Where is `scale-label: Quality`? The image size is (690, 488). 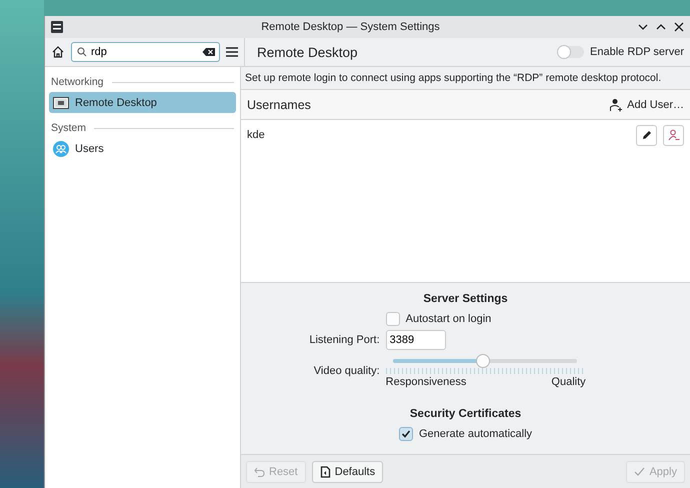 scale-label: Quality is located at coordinates (568, 382).